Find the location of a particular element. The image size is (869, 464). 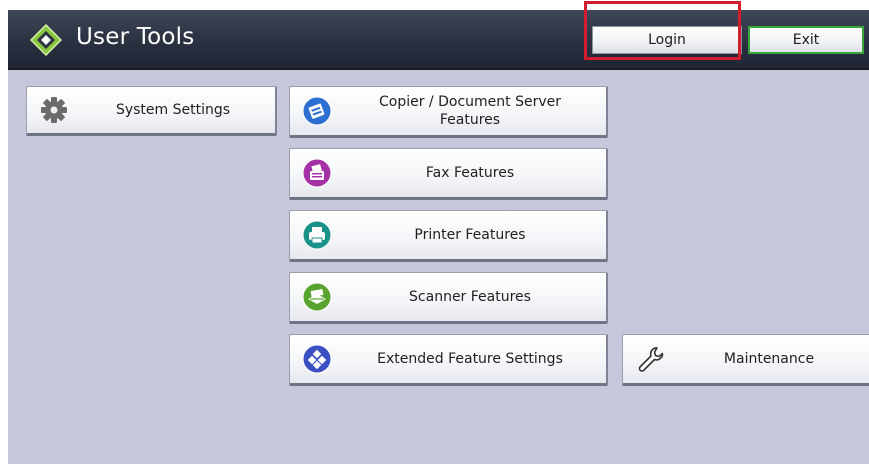

maintenance-button: Maintenance is located at coordinates (745, 360).